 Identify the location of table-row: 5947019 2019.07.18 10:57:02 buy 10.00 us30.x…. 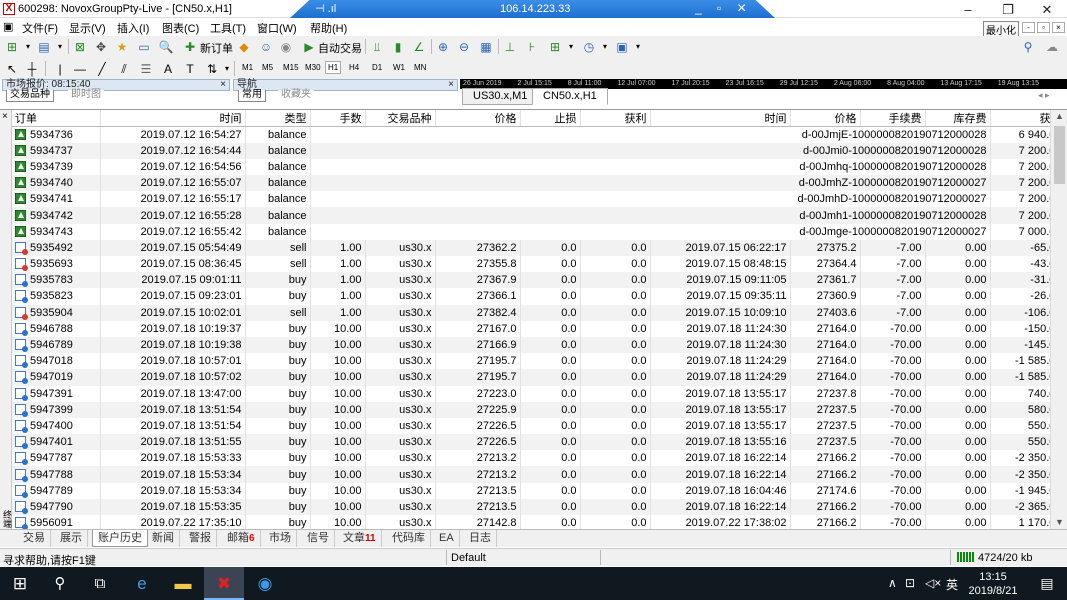
(539, 377).